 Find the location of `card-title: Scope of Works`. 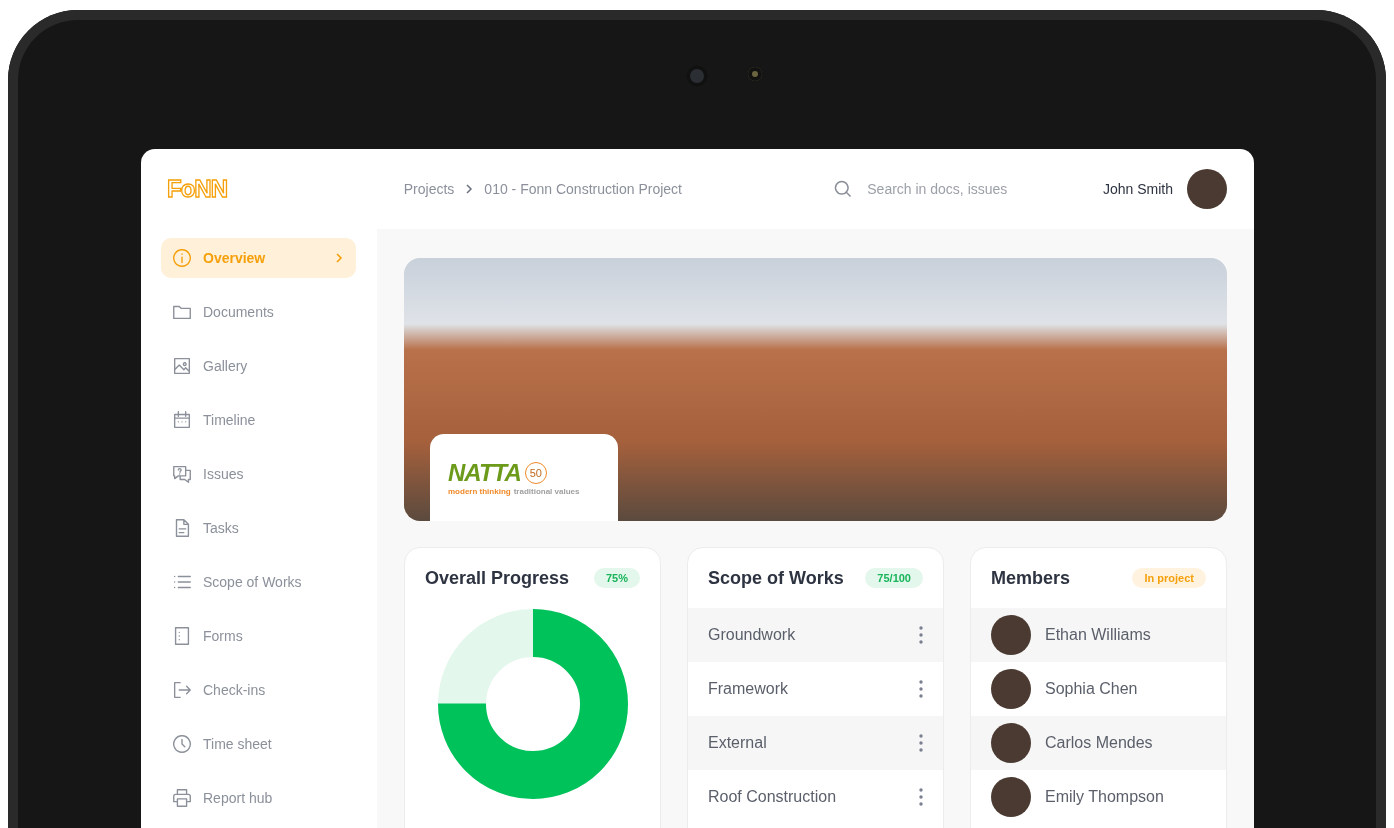

card-title: Scope of Works is located at coordinates (776, 578).